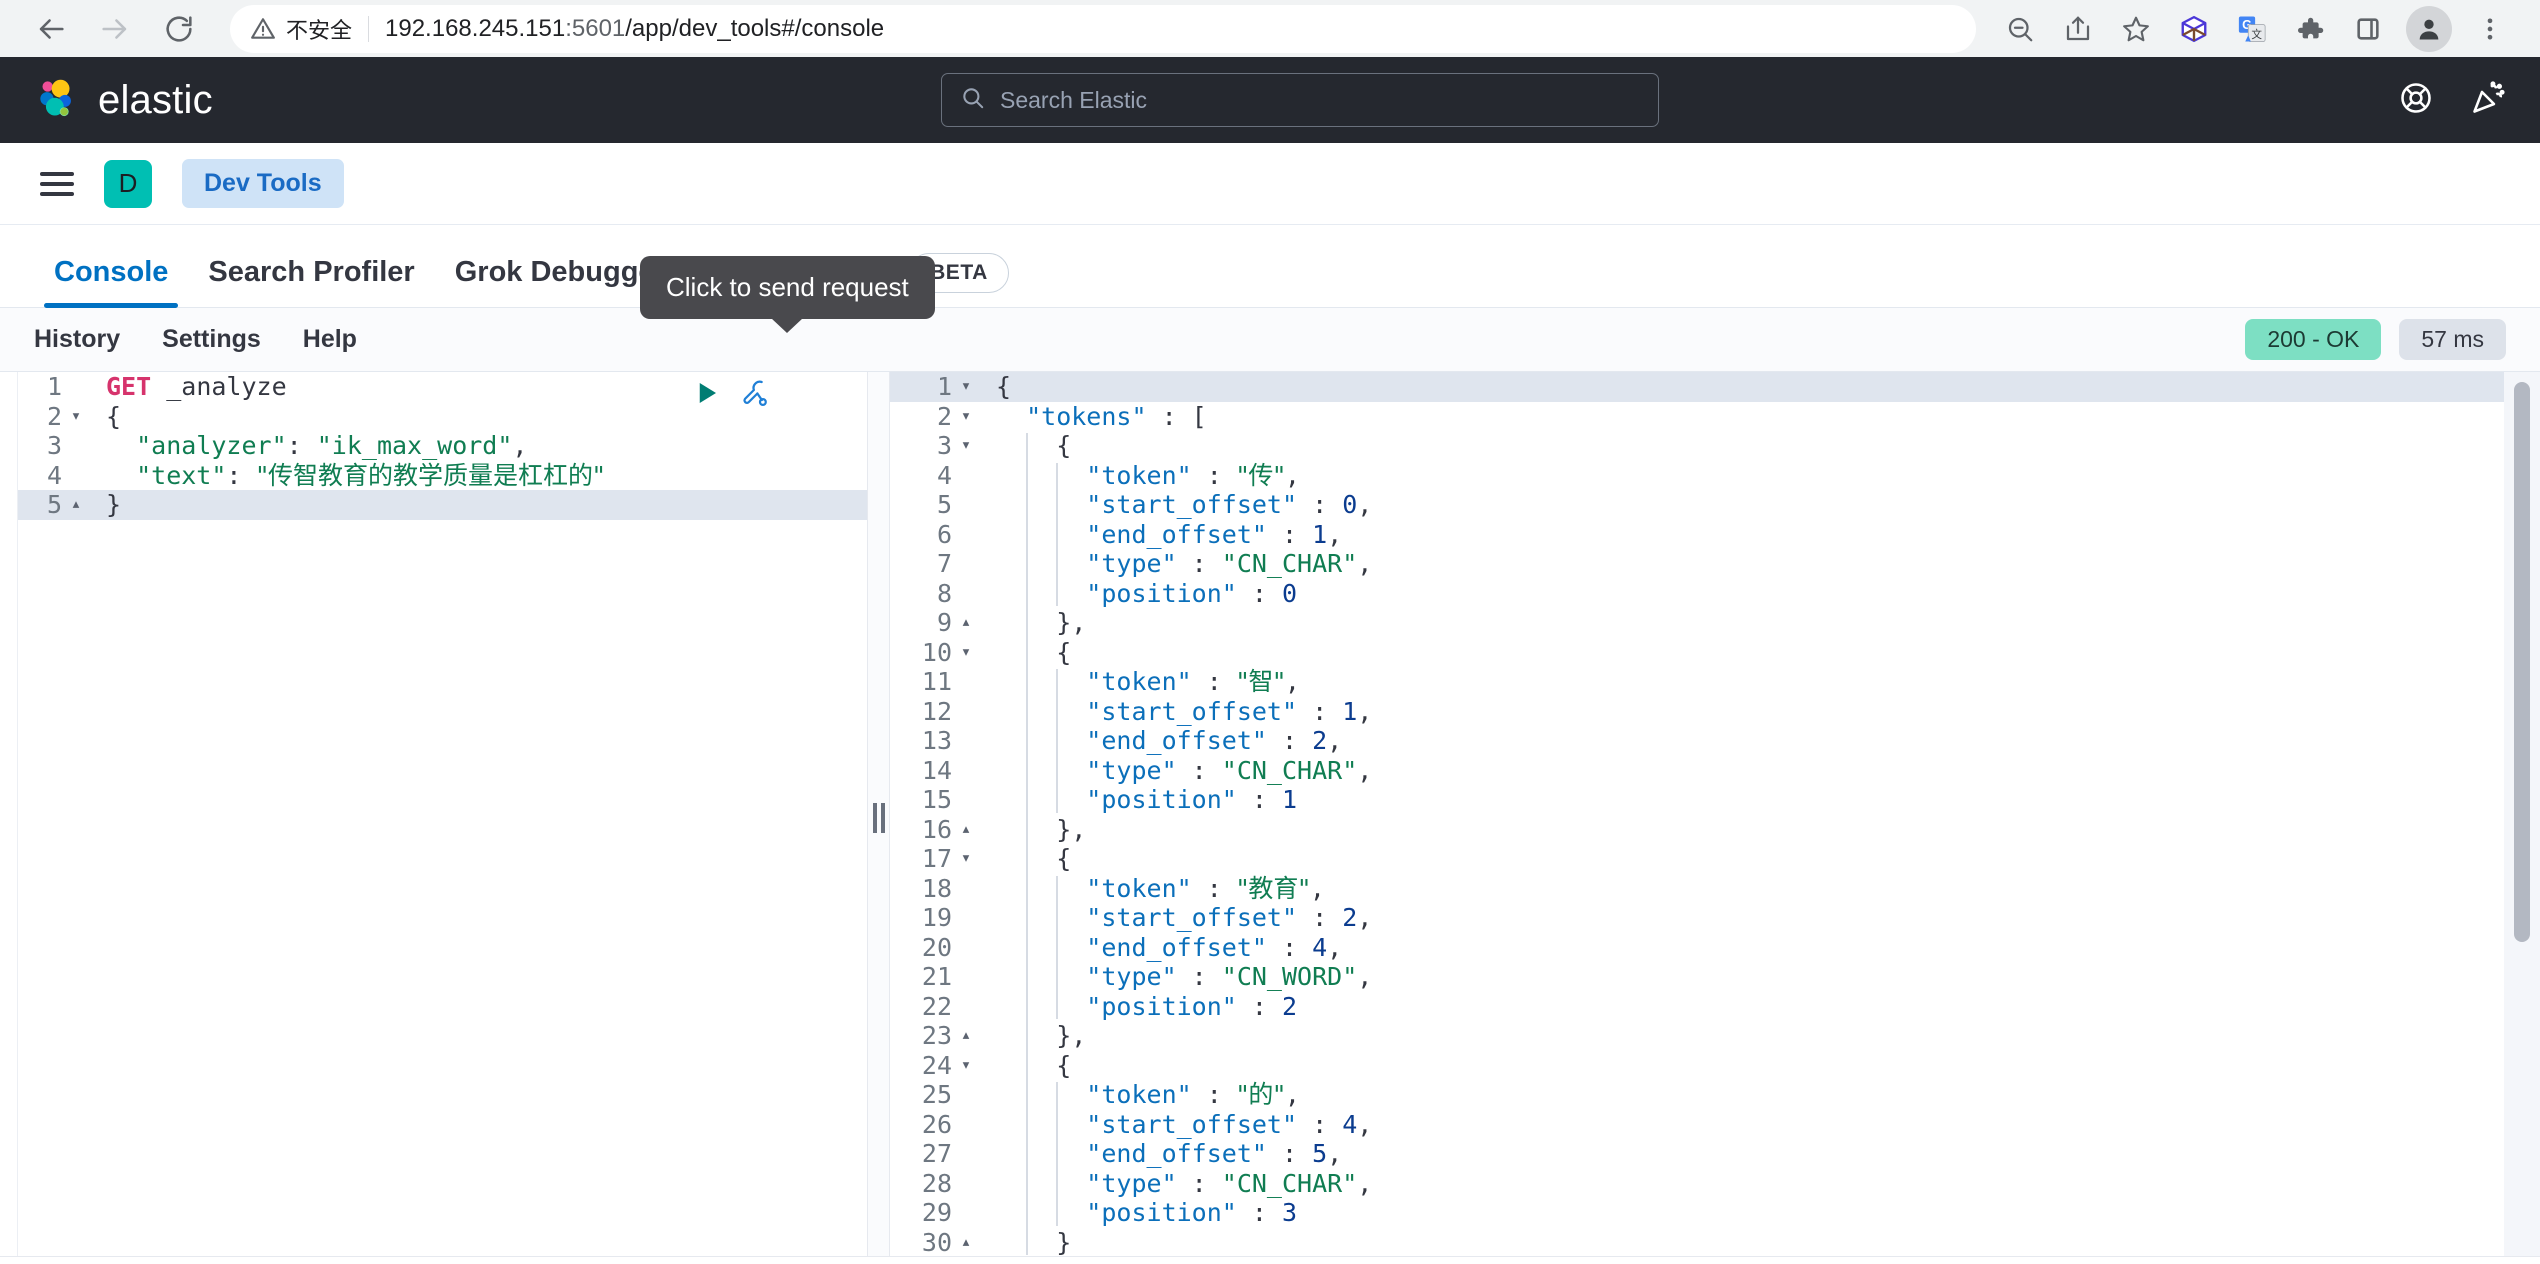 This screenshot has width=2540, height=1264. Describe the element at coordinates (1715, 1066) in the screenshot. I see `code-line: 24 ▾ {` at that location.